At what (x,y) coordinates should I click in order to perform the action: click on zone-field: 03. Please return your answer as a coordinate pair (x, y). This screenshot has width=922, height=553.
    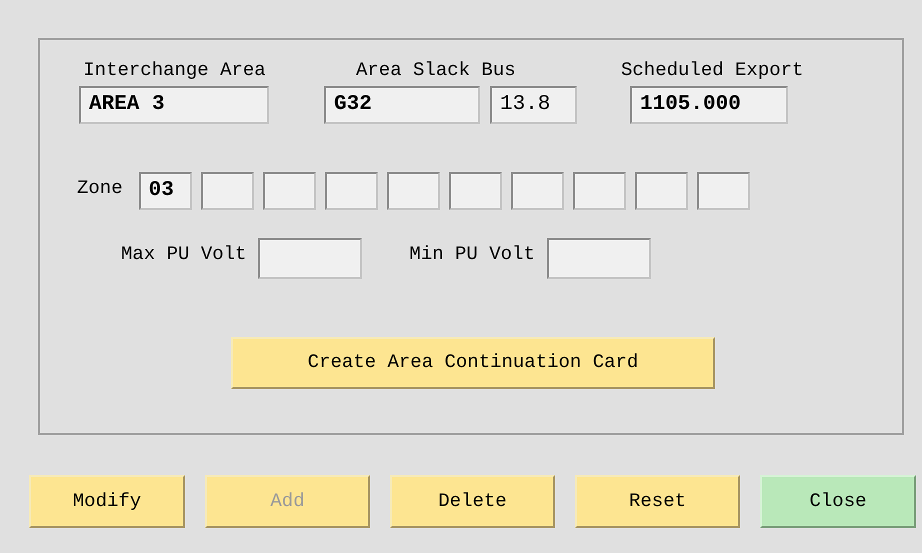
    Looking at the image, I should click on (165, 191).